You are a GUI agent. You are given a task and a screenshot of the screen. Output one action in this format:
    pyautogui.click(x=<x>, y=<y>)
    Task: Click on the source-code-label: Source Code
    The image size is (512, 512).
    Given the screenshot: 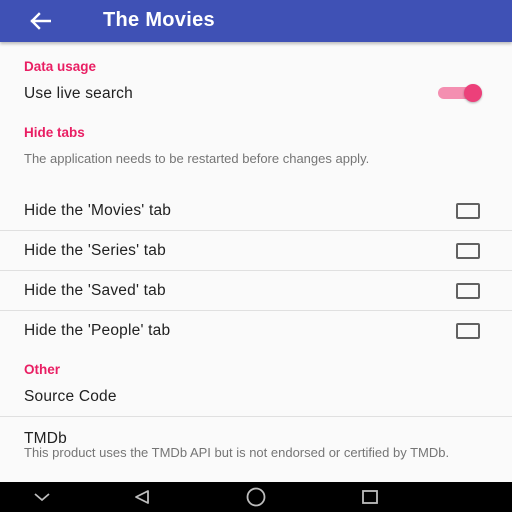 What is the action you would take?
    pyautogui.click(x=70, y=396)
    